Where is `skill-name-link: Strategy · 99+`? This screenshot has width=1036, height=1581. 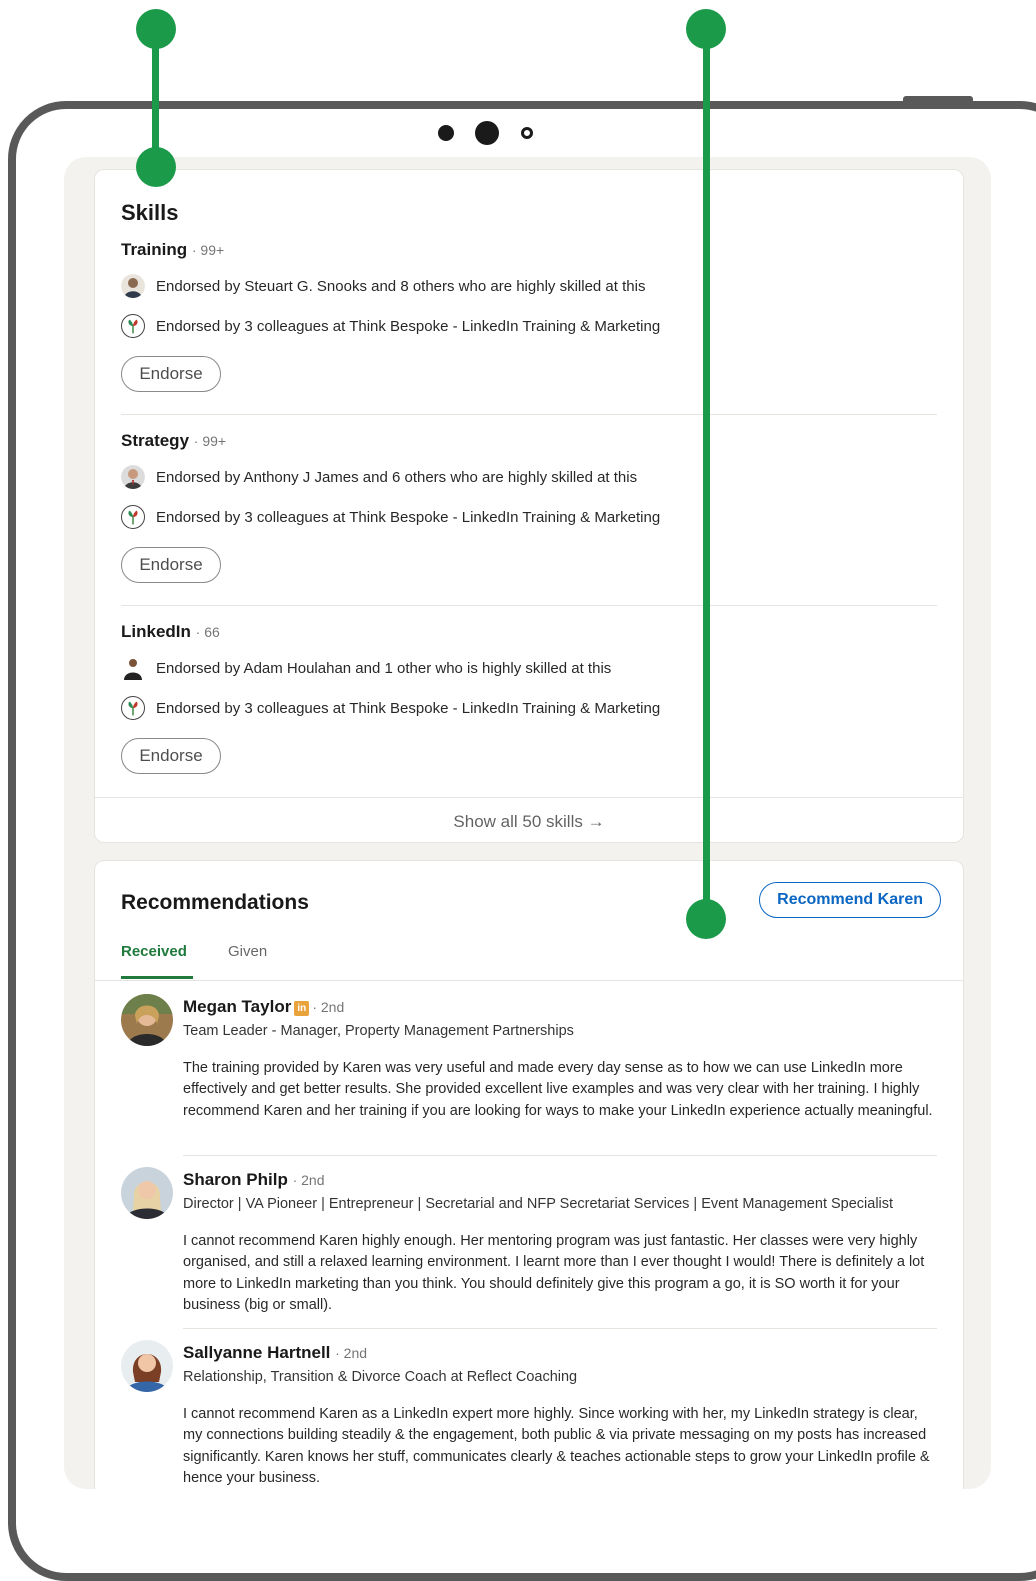 skill-name-link: Strategy · 99+ is located at coordinates (173, 441).